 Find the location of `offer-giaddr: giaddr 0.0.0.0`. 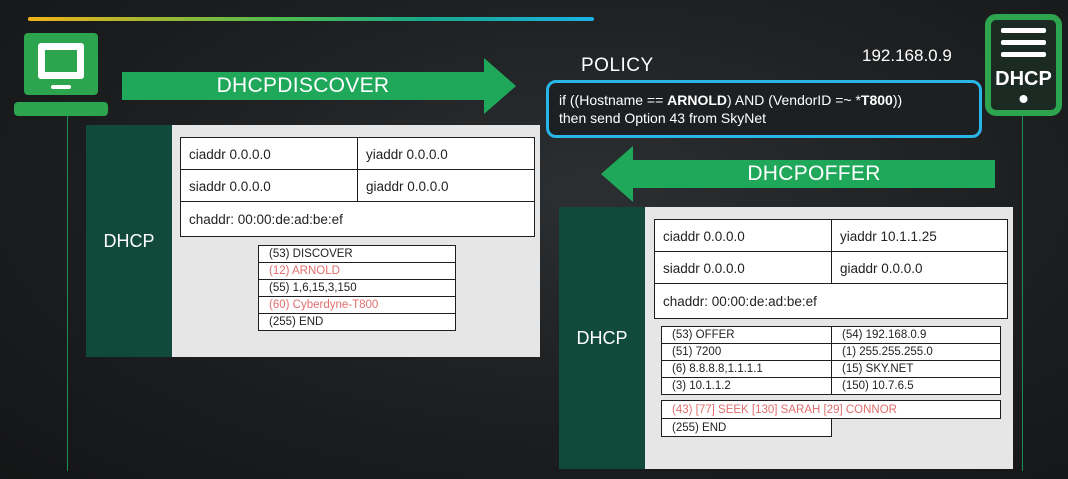

offer-giaddr: giaddr 0.0.0.0 is located at coordinates (919, 268).